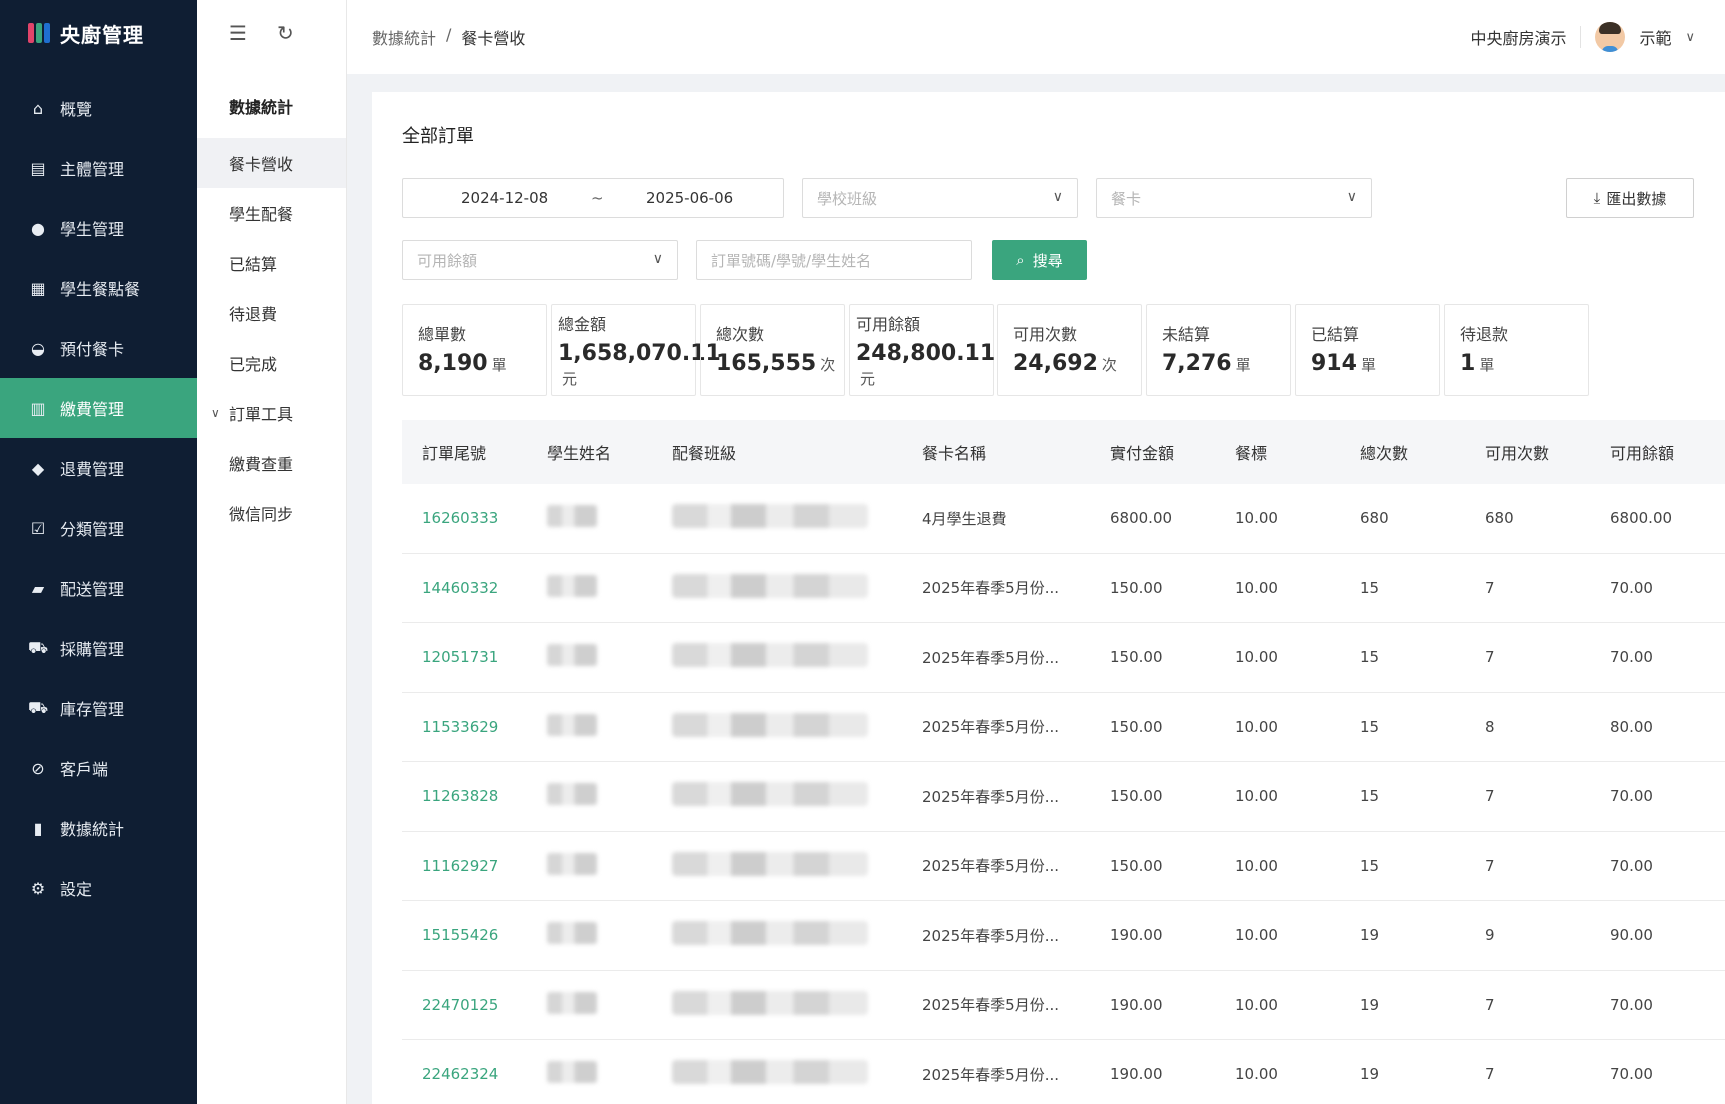 This screenshot has width=1725, height=1104. I want to click on table-row: 16260333 4月學生退費 6800.00 10.00 680 680 6800.00, so click(1063, 519).